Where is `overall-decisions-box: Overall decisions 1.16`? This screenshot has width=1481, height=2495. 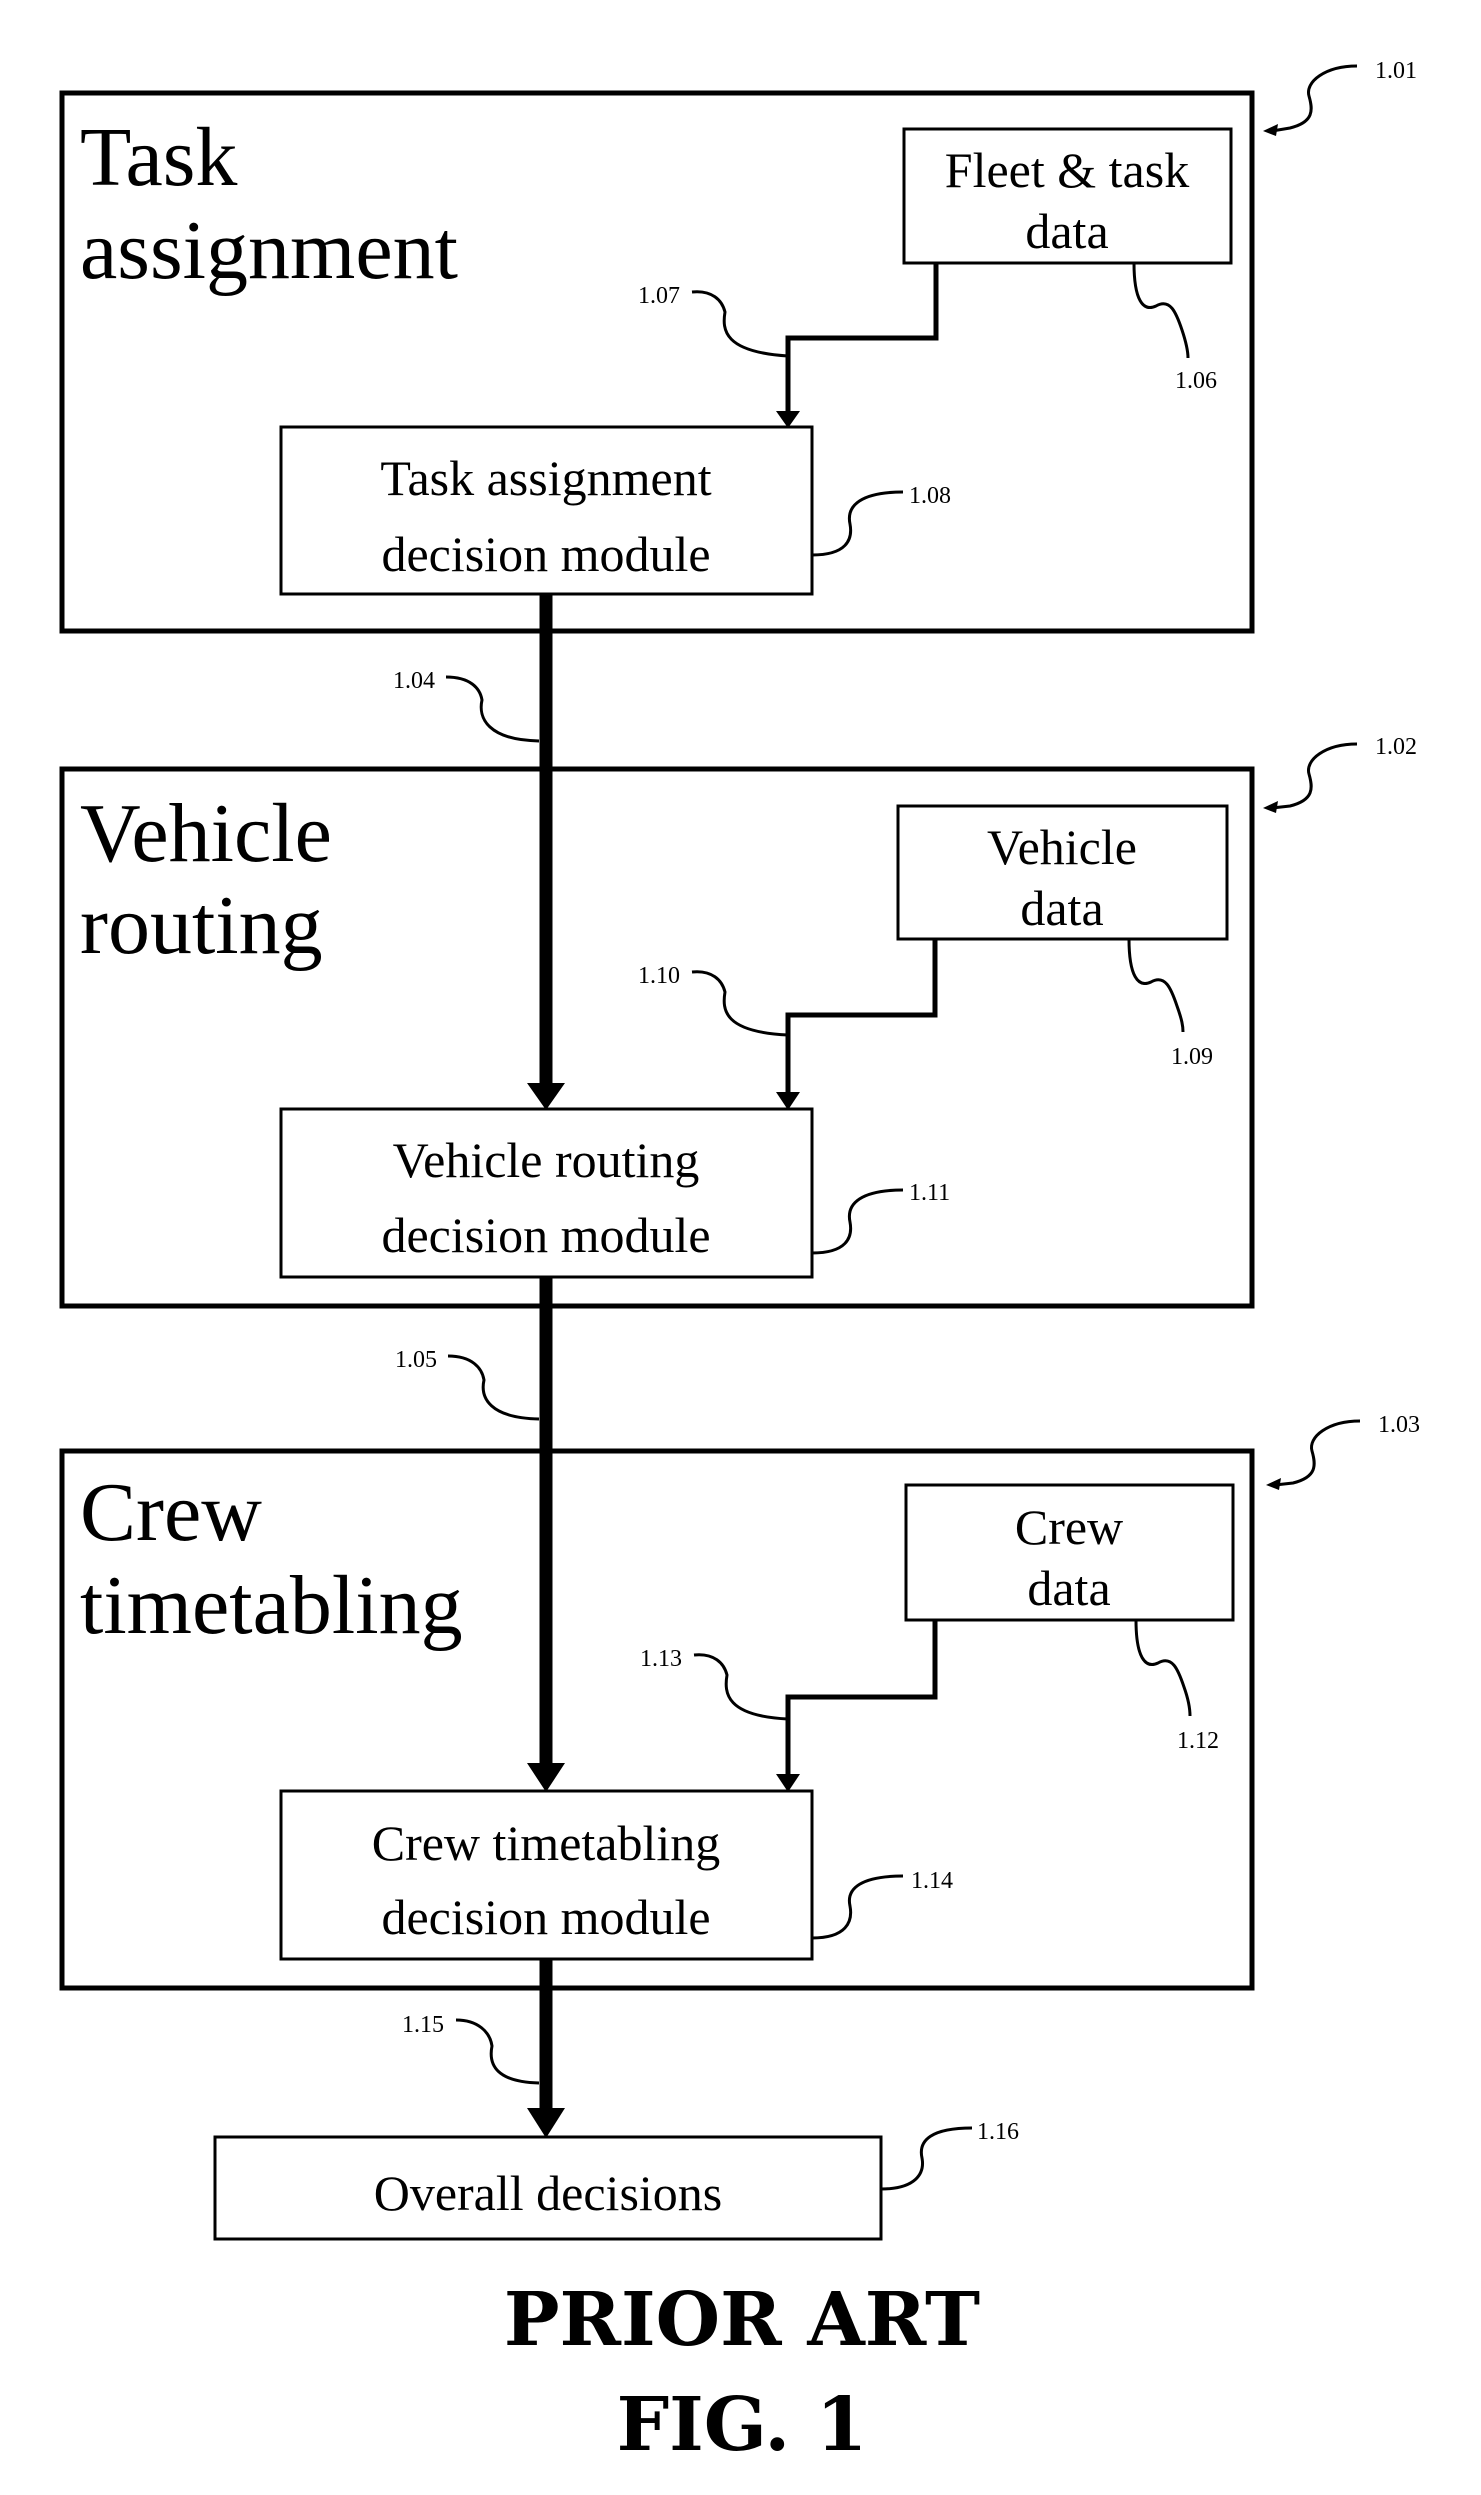
overall-decisions-box: Overall decisions 1.16 is located at coordinates (616, 2180).